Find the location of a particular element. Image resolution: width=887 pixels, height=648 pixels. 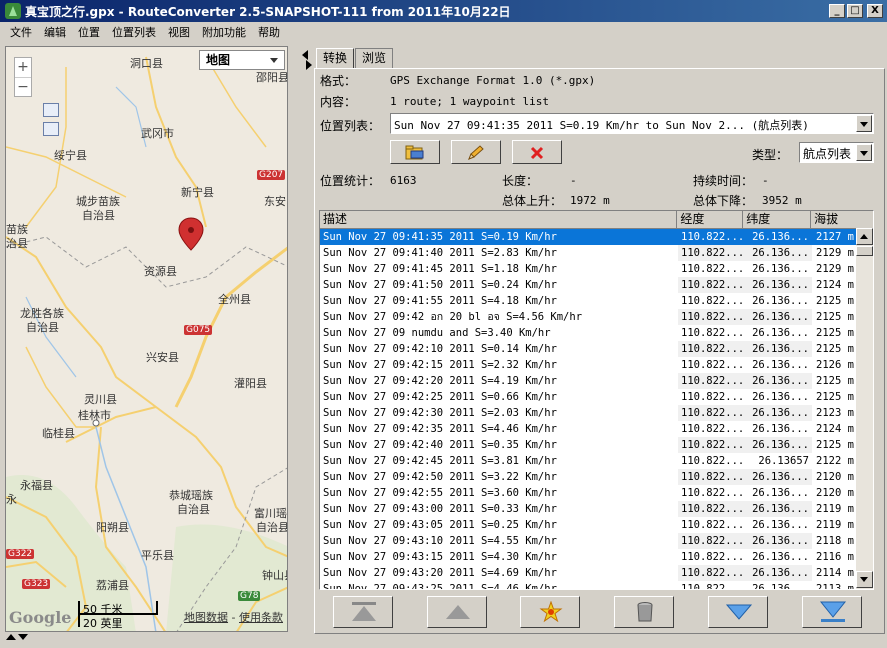

maximize-button: □ is located at coordinates (855, 11).